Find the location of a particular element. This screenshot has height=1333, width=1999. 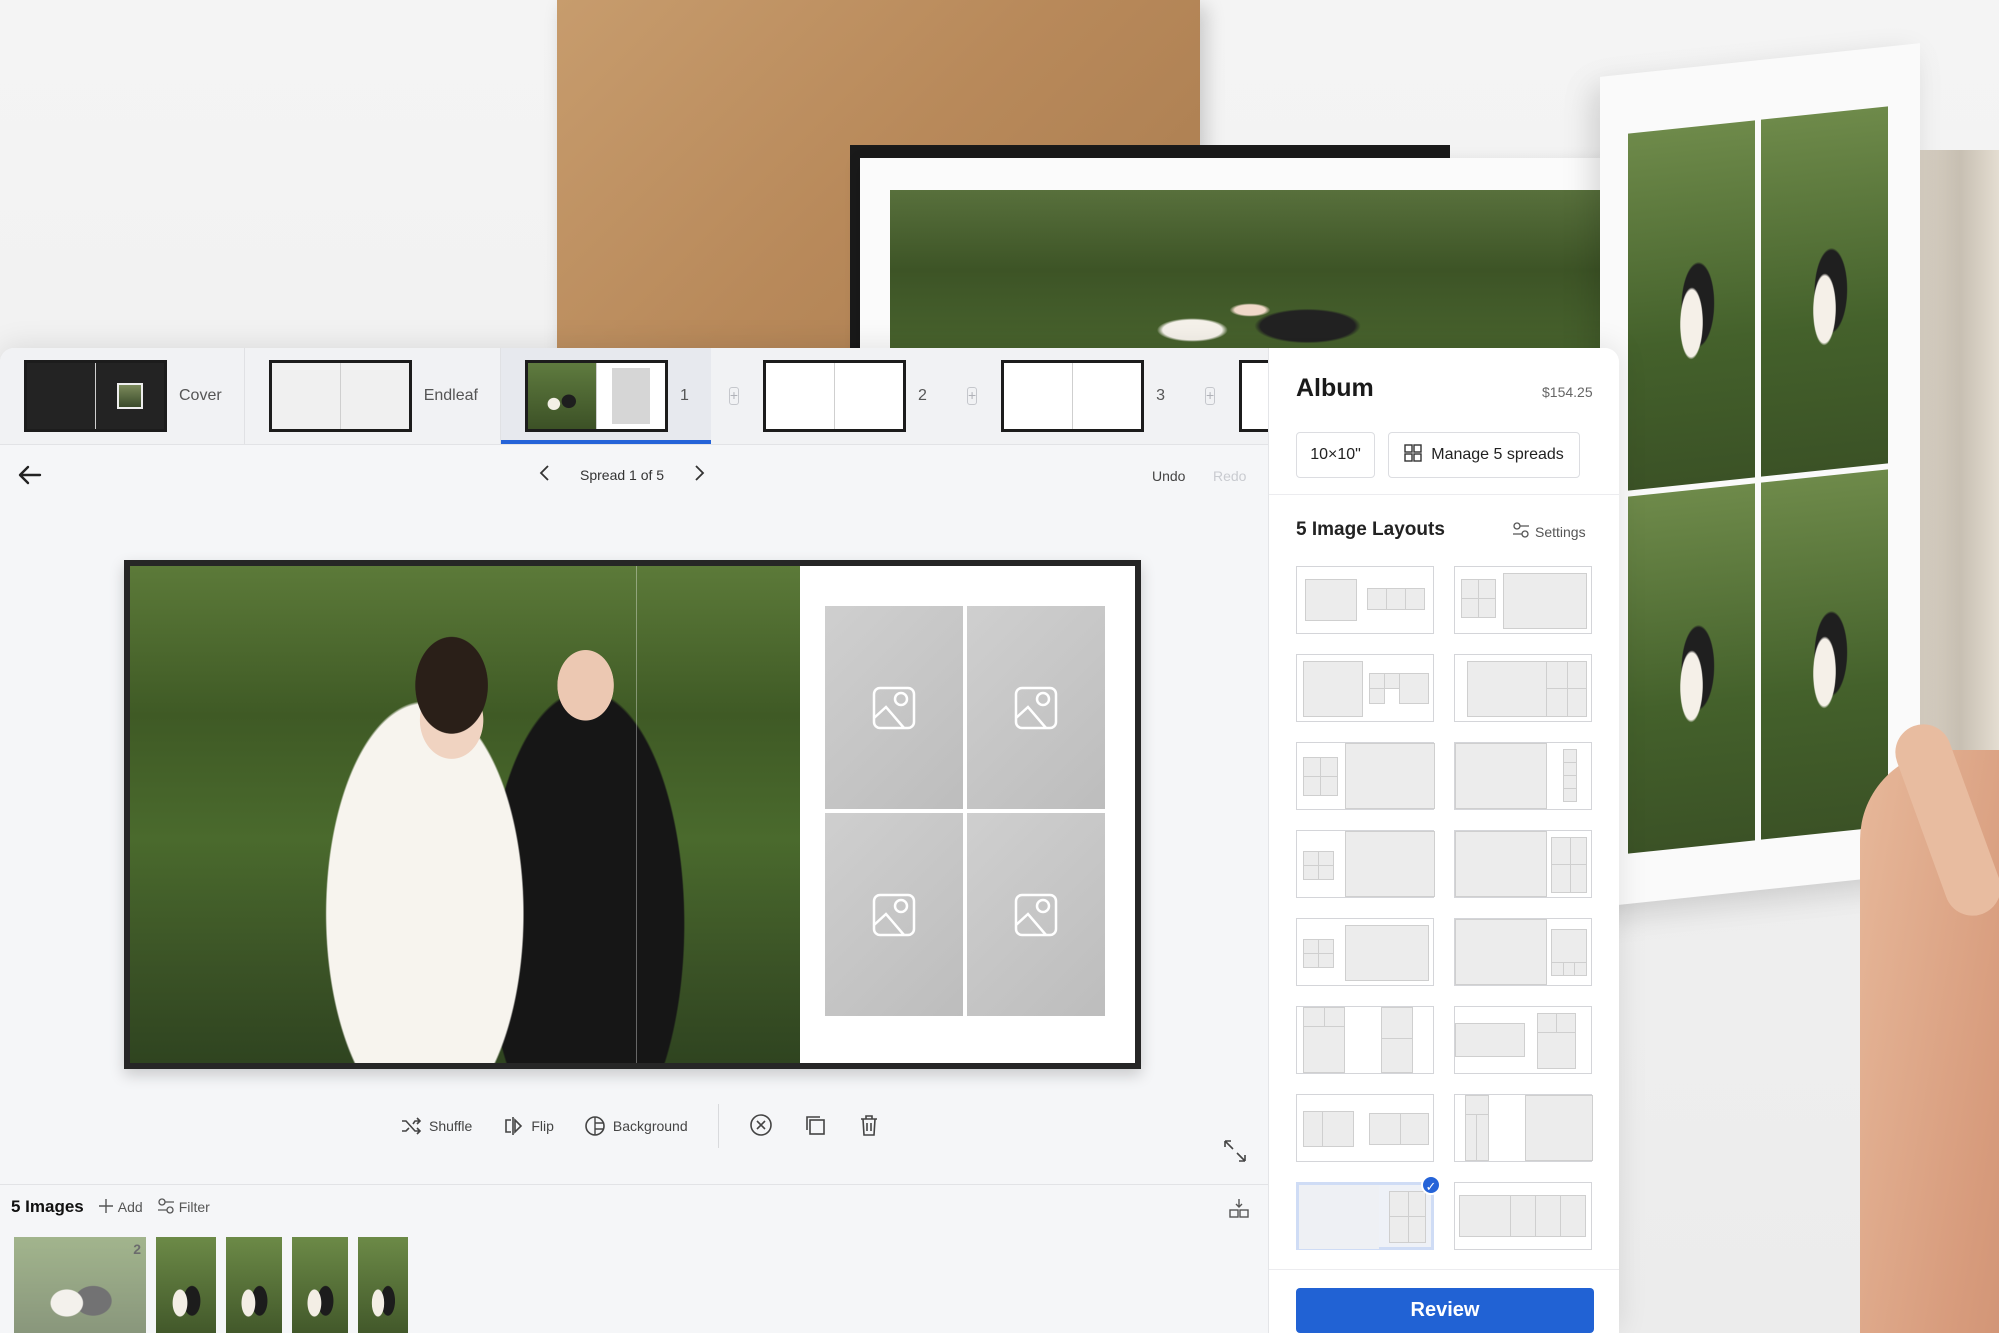

background-button: Background is located at coordinates (636, 1126).